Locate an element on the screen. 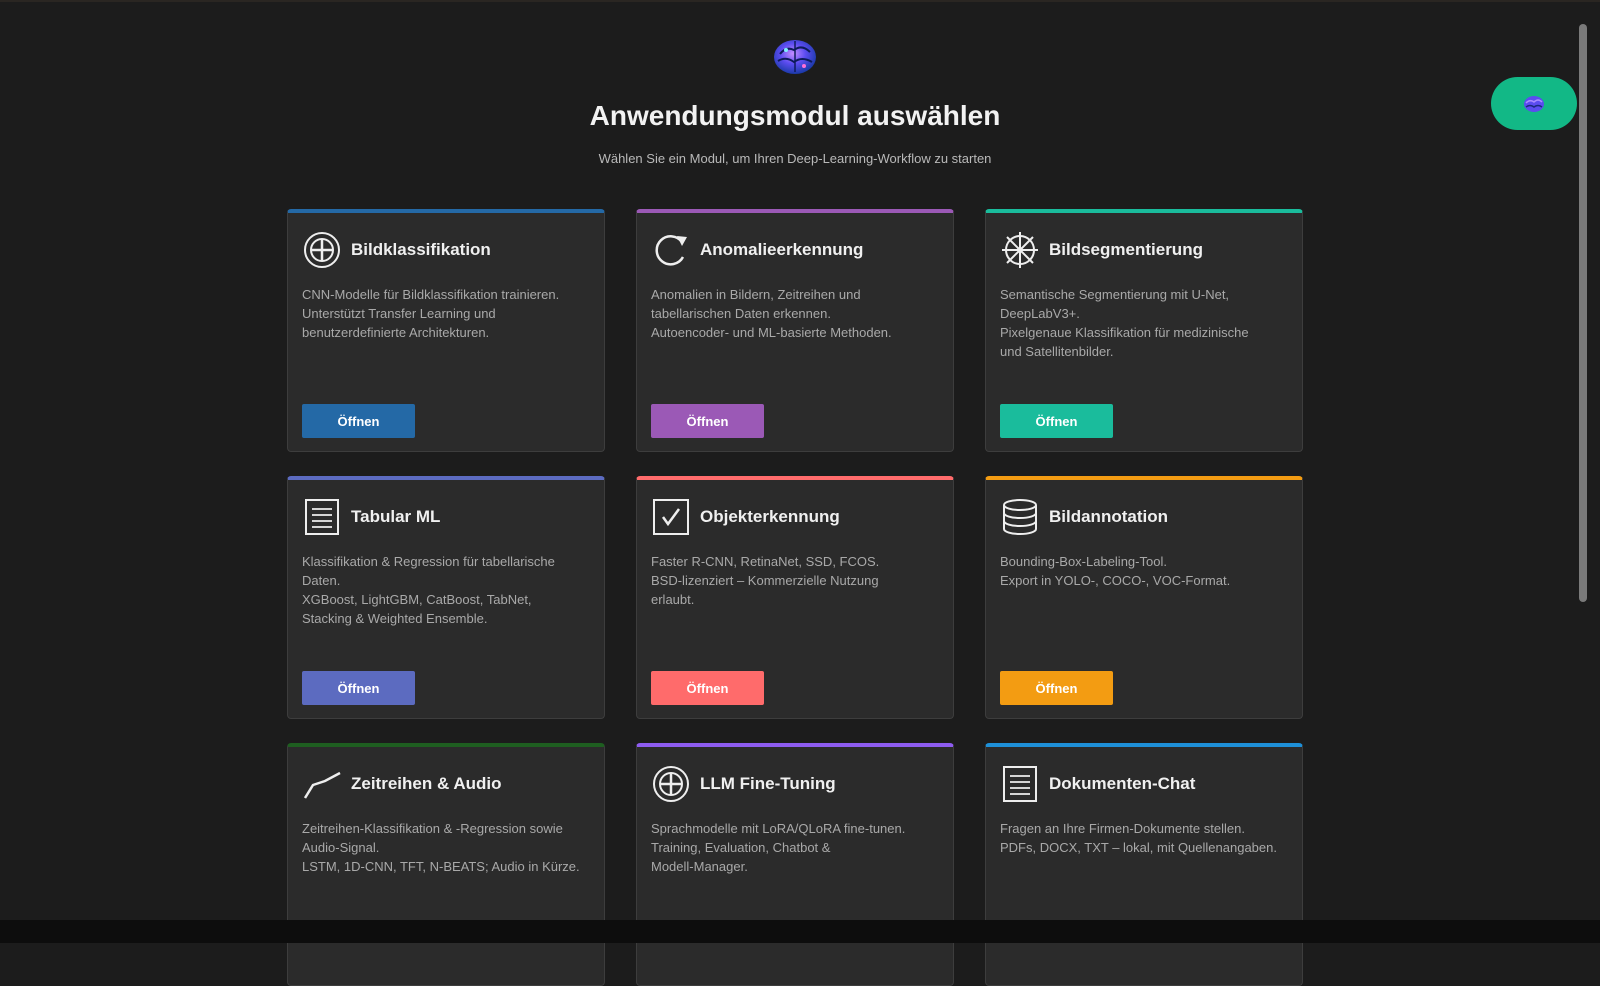 This screenshot has height=986, width=1600. card-title: LLM Fine-Tuning is located at coordinates (768, 783).